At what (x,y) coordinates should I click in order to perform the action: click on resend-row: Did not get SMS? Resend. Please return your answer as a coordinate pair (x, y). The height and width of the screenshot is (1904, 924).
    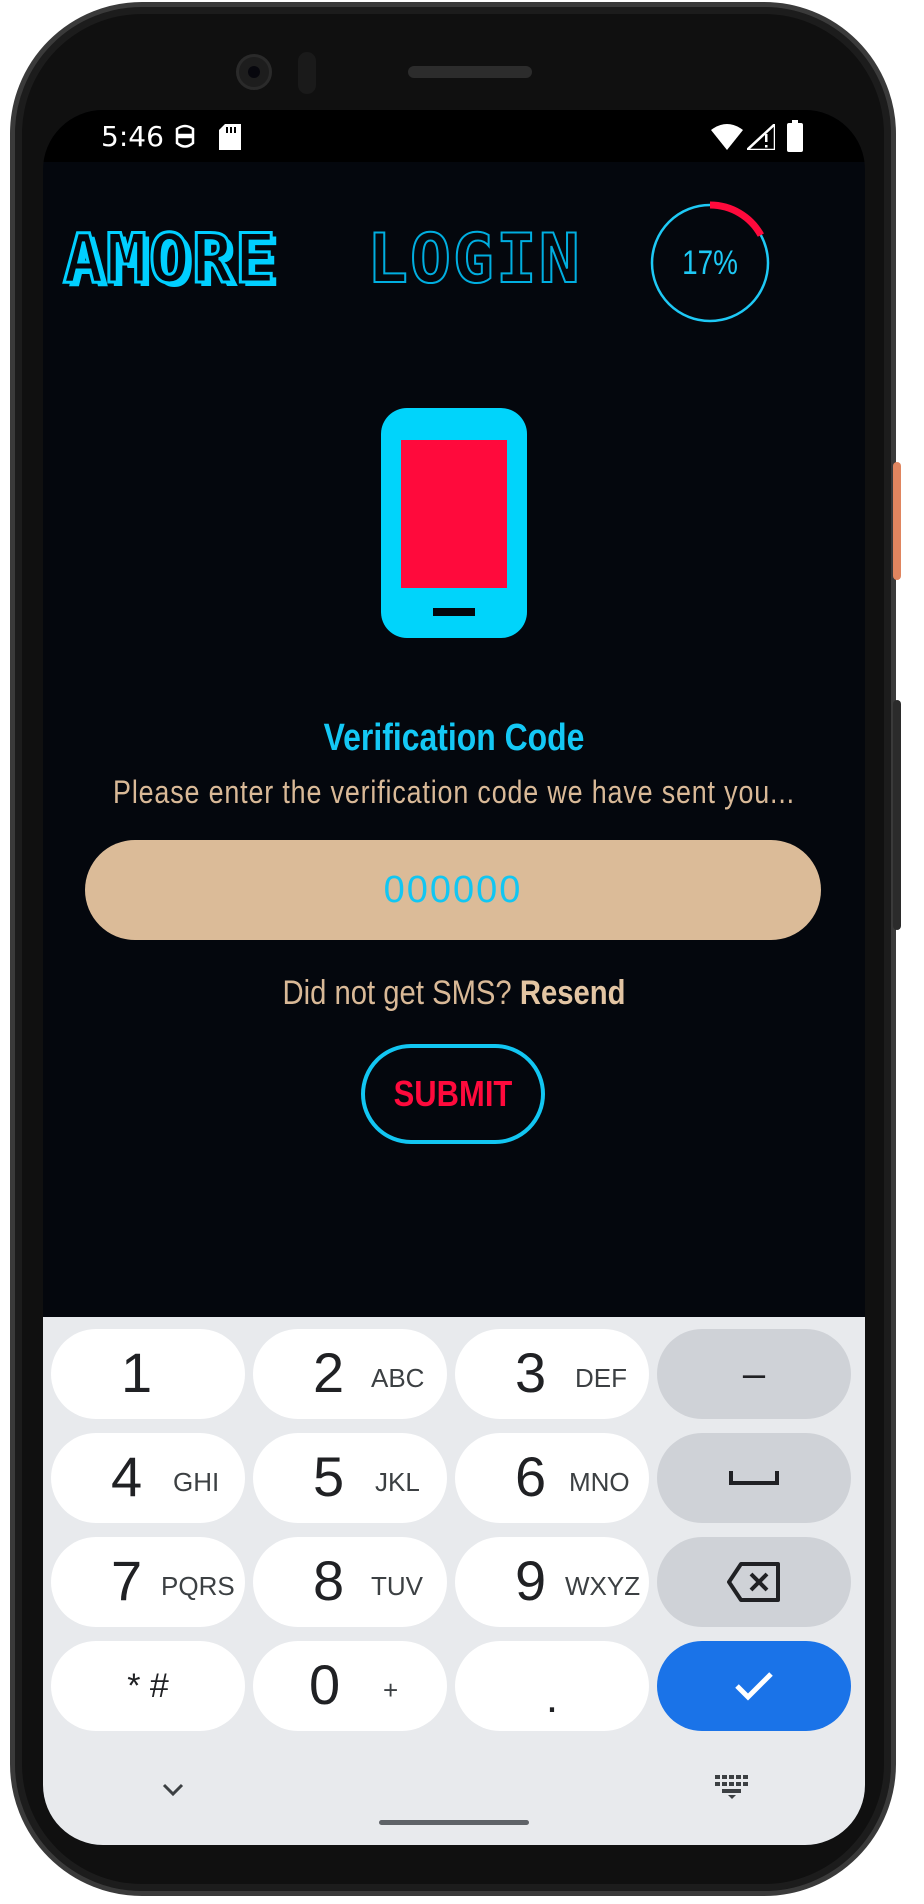
    Looking at the image, I should click on (454, 993).